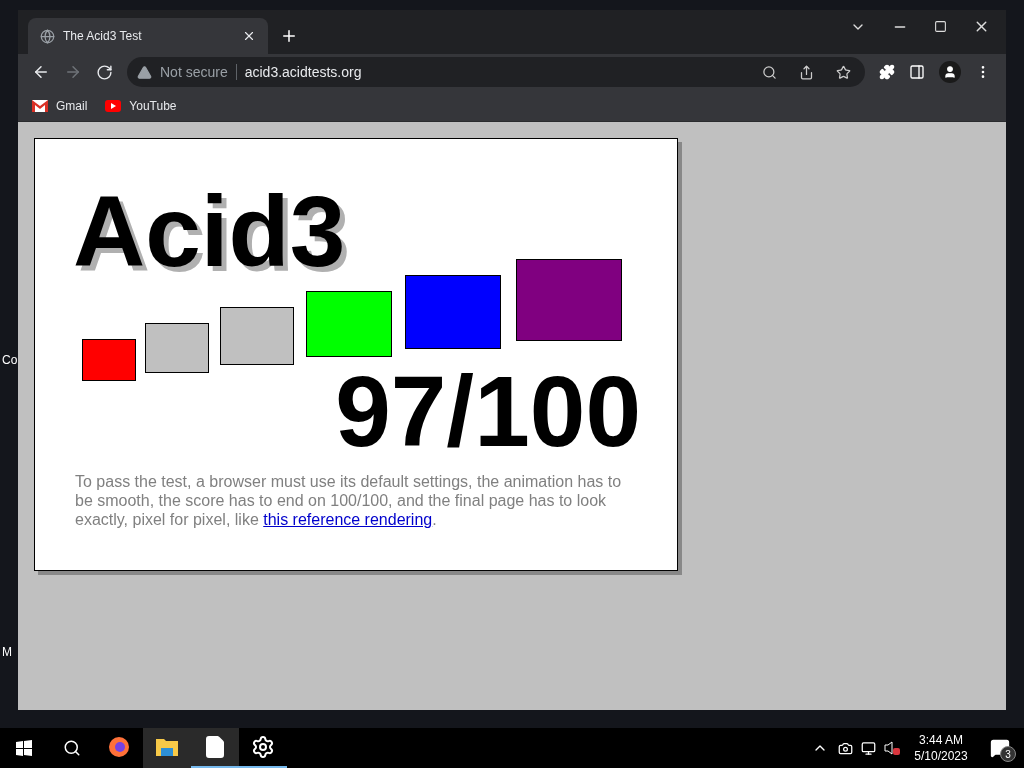  What do you see at coordinates (940, 26) in the screenshot?
I see `maximize-icon` at bounding box center [940, 26].